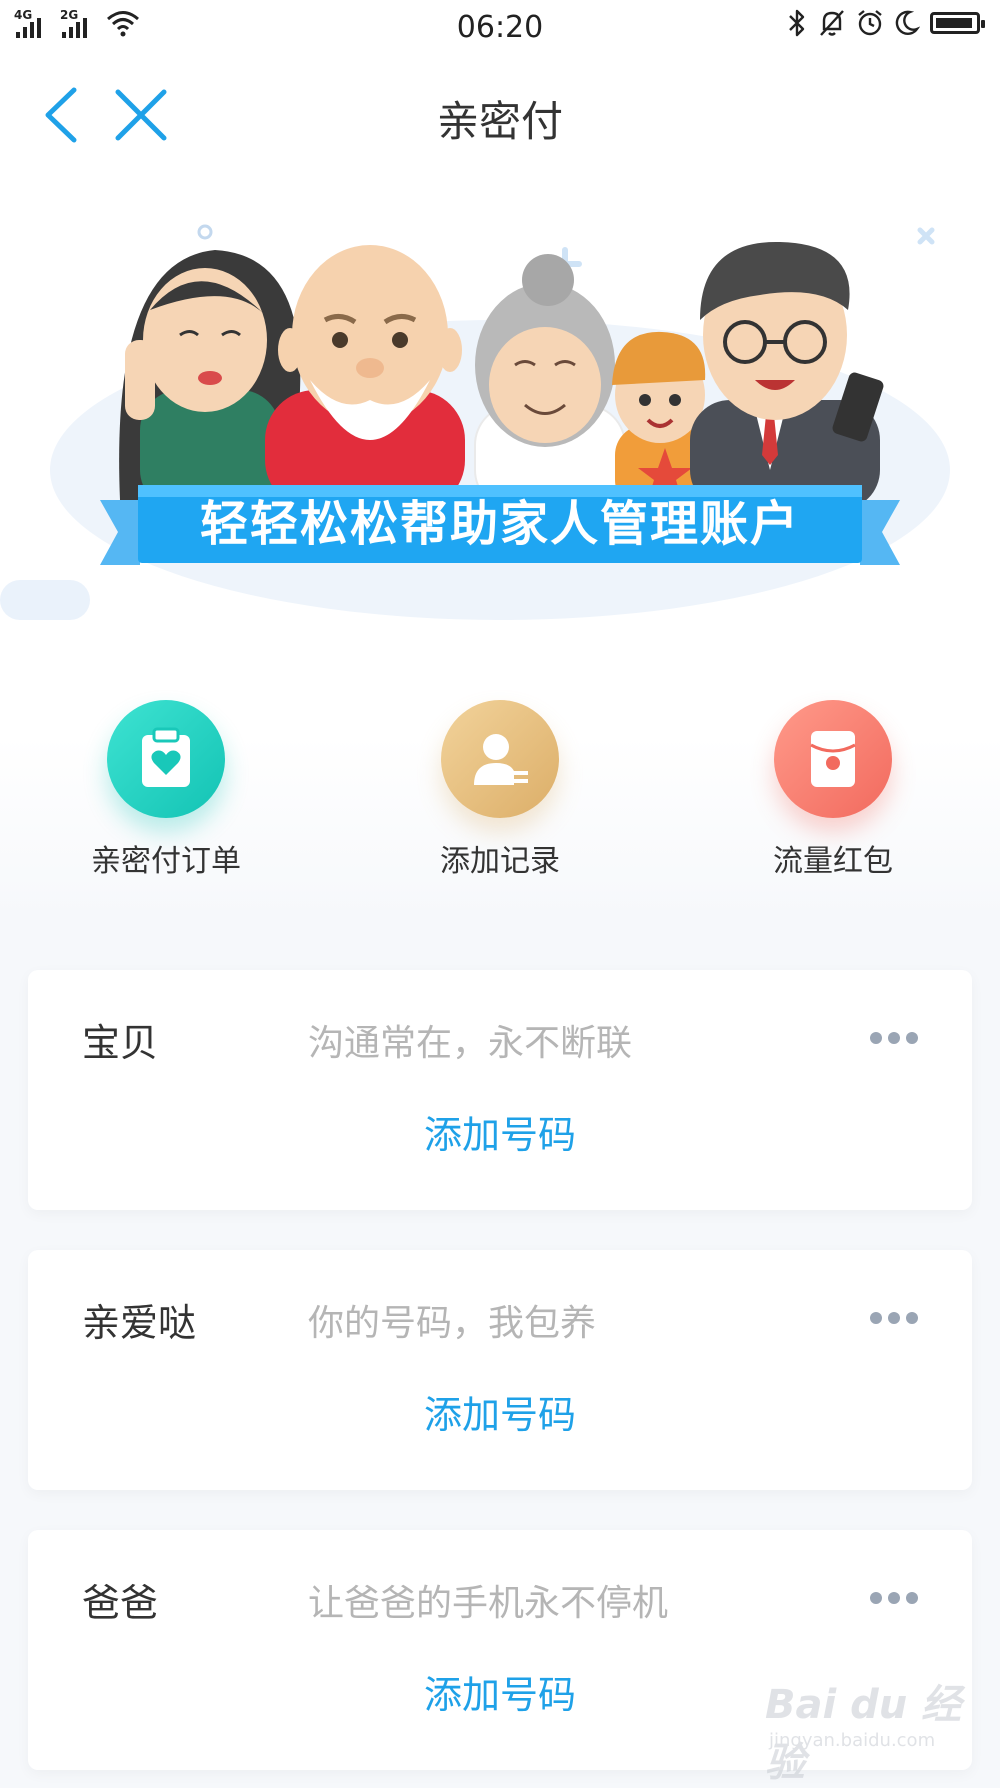  What do you see at coordinates (550, 382) in the screenshot?
I see `grandma-figure` at bounding box center [550, 382].